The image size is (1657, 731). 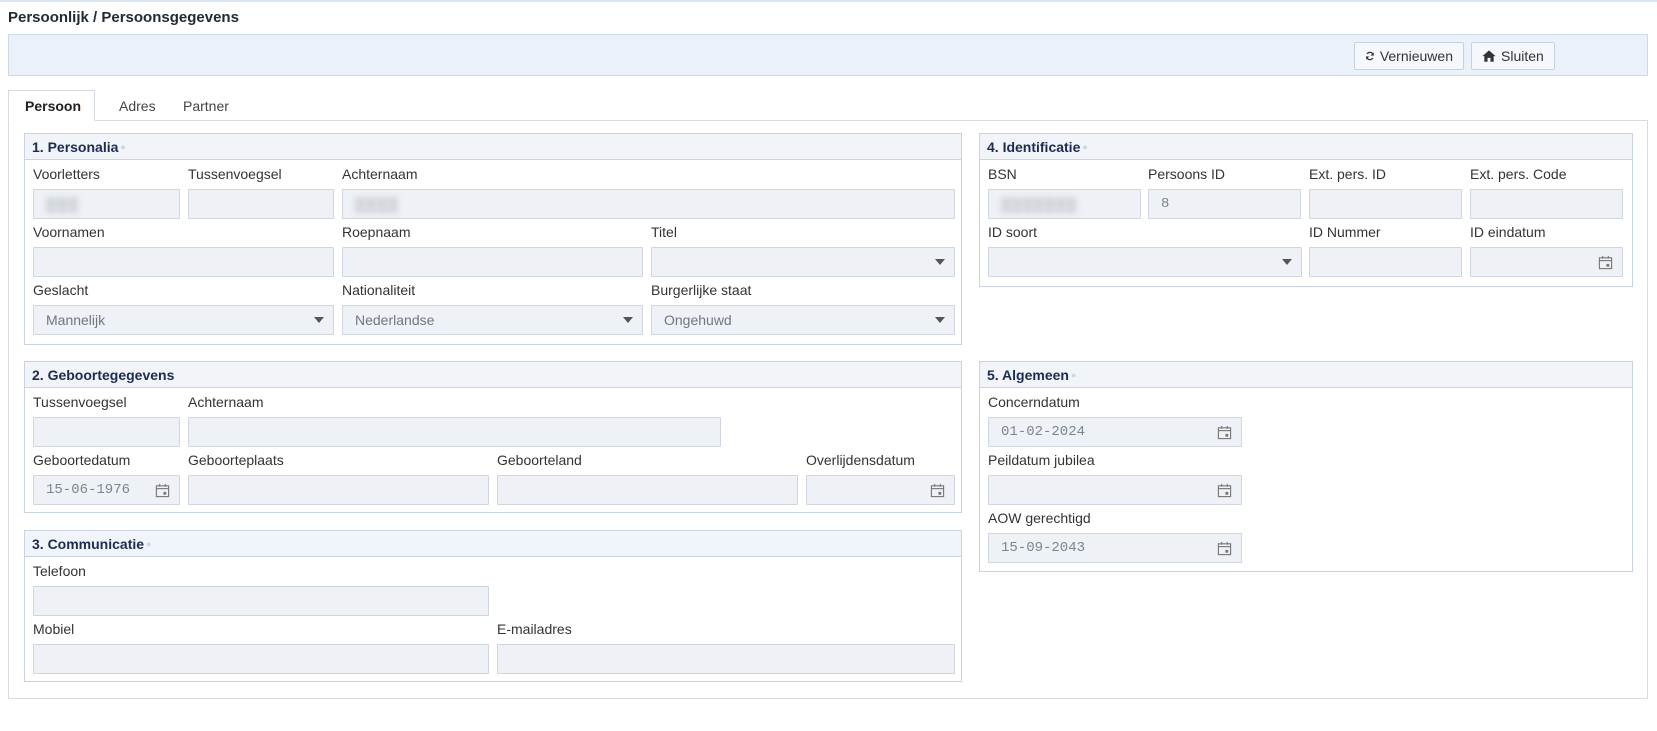 I want to click on concerndatum-label: Concerndatum, so click(x=1034, y=402).